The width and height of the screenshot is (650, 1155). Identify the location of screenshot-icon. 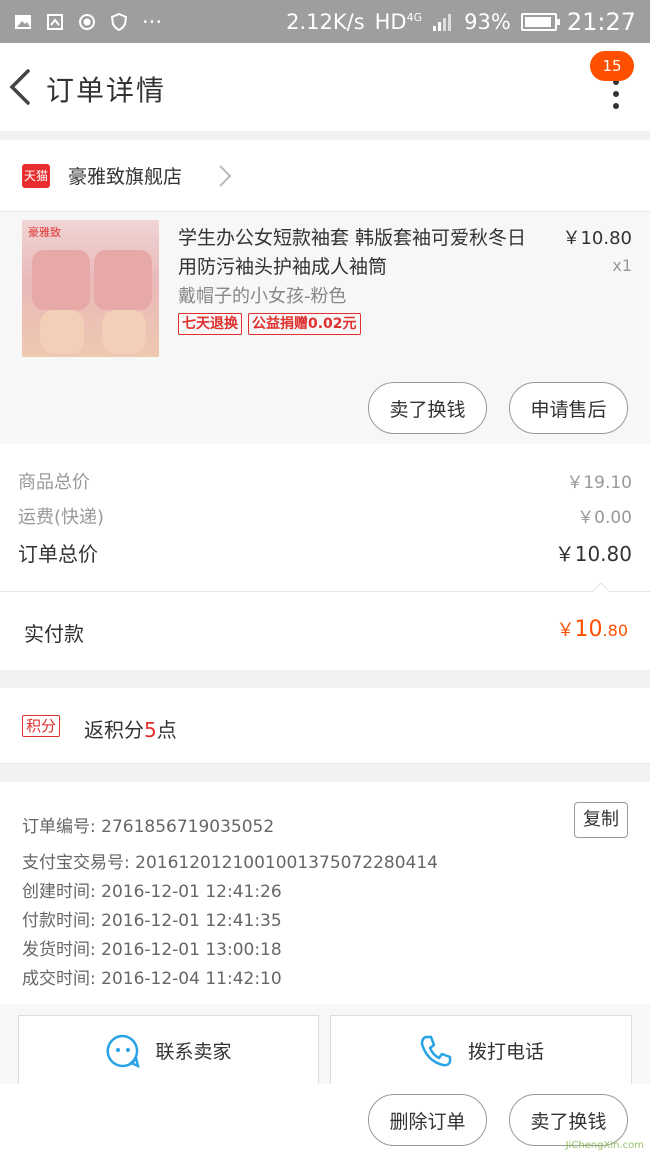
(55, 21).